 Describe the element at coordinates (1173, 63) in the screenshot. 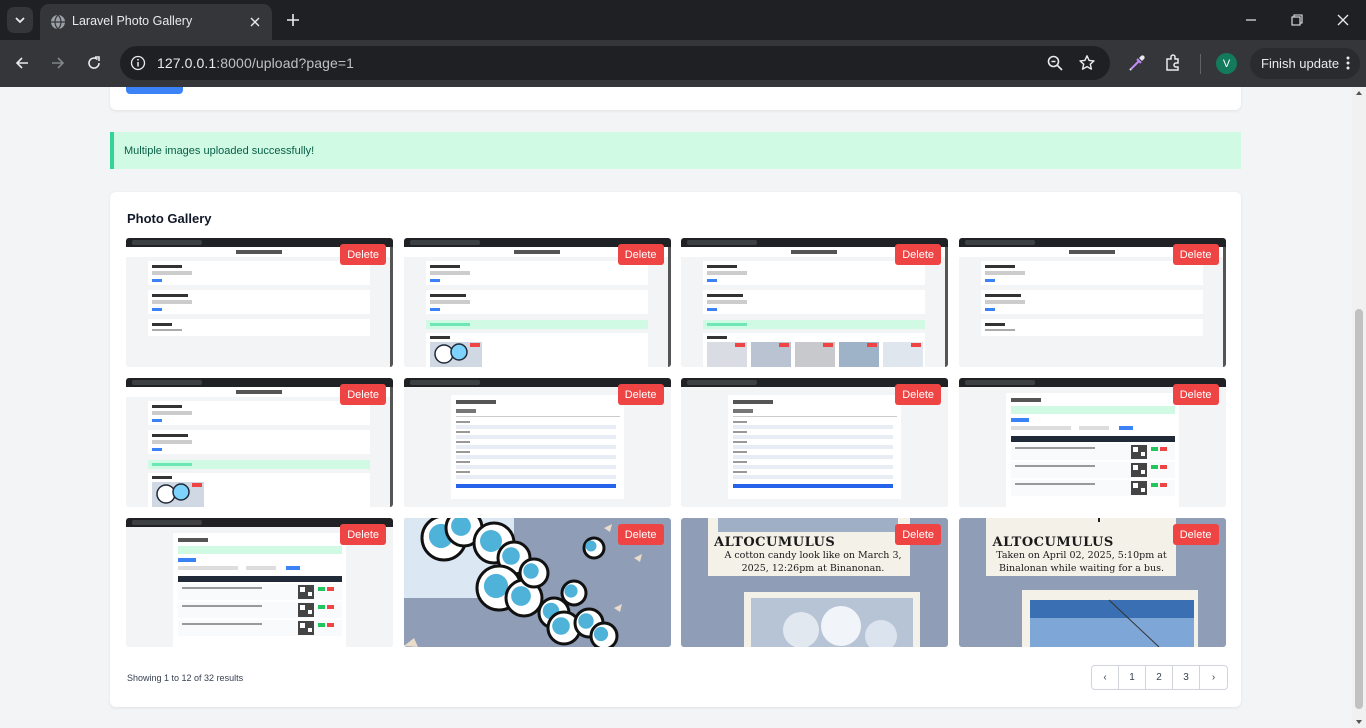

I see `extensions-icon` at that location.